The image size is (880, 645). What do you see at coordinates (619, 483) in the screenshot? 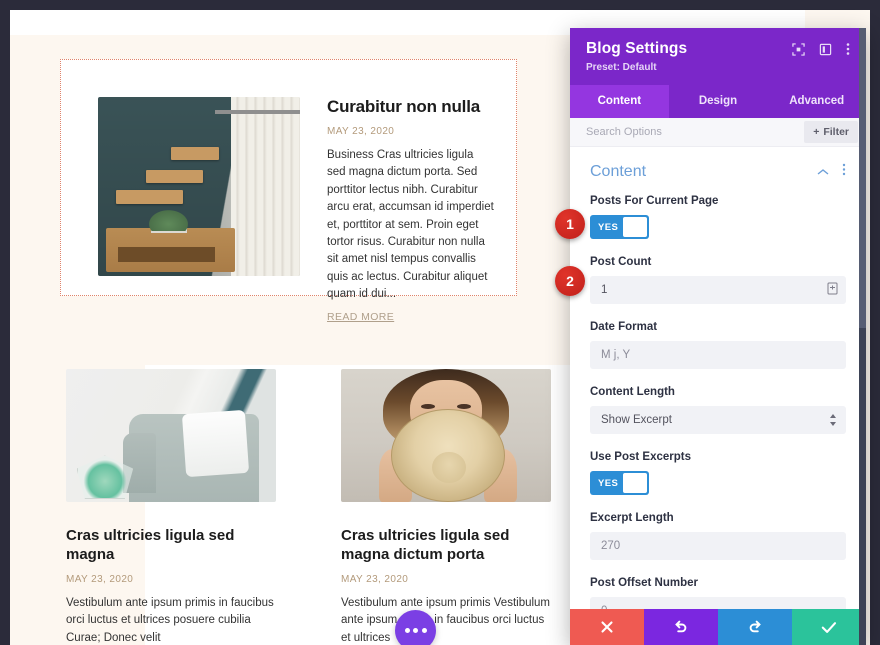
I see `use-post-excerpts-toggle: YES` at bounding box center [619, 483].